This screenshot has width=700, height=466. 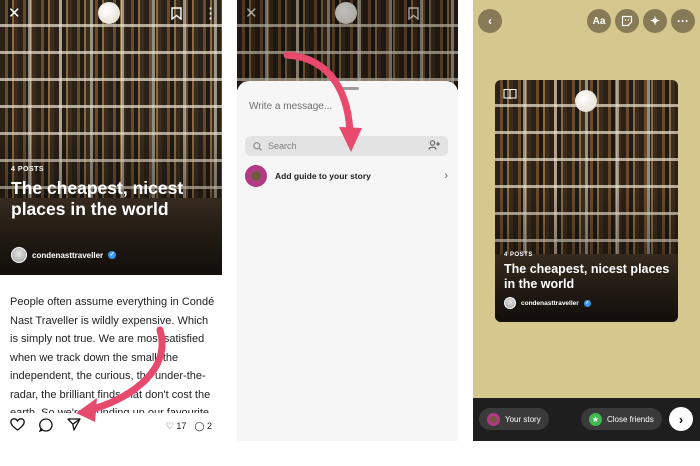 I want to click on story-share-footer: Your story ★ Close friends ›, so click(x=586, y=419).